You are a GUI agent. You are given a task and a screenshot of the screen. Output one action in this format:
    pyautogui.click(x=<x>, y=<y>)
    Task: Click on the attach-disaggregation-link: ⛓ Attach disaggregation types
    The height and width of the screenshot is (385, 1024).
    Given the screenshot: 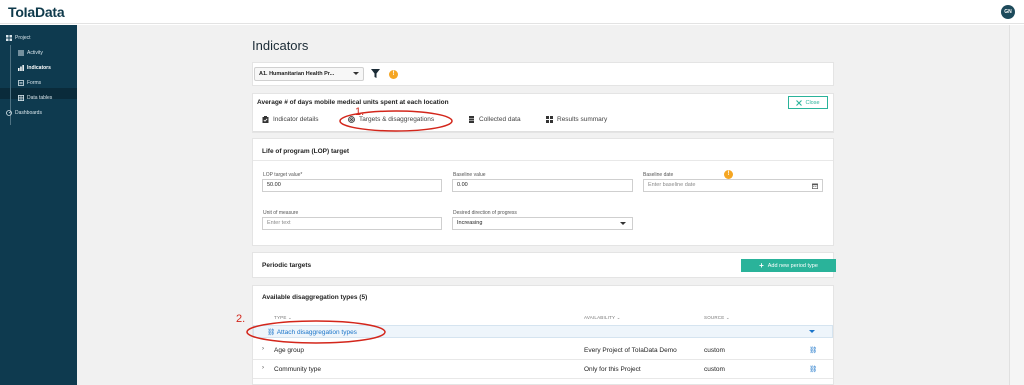 What is the action you would take?
    pyautogui.click(x=312, y=332)
    